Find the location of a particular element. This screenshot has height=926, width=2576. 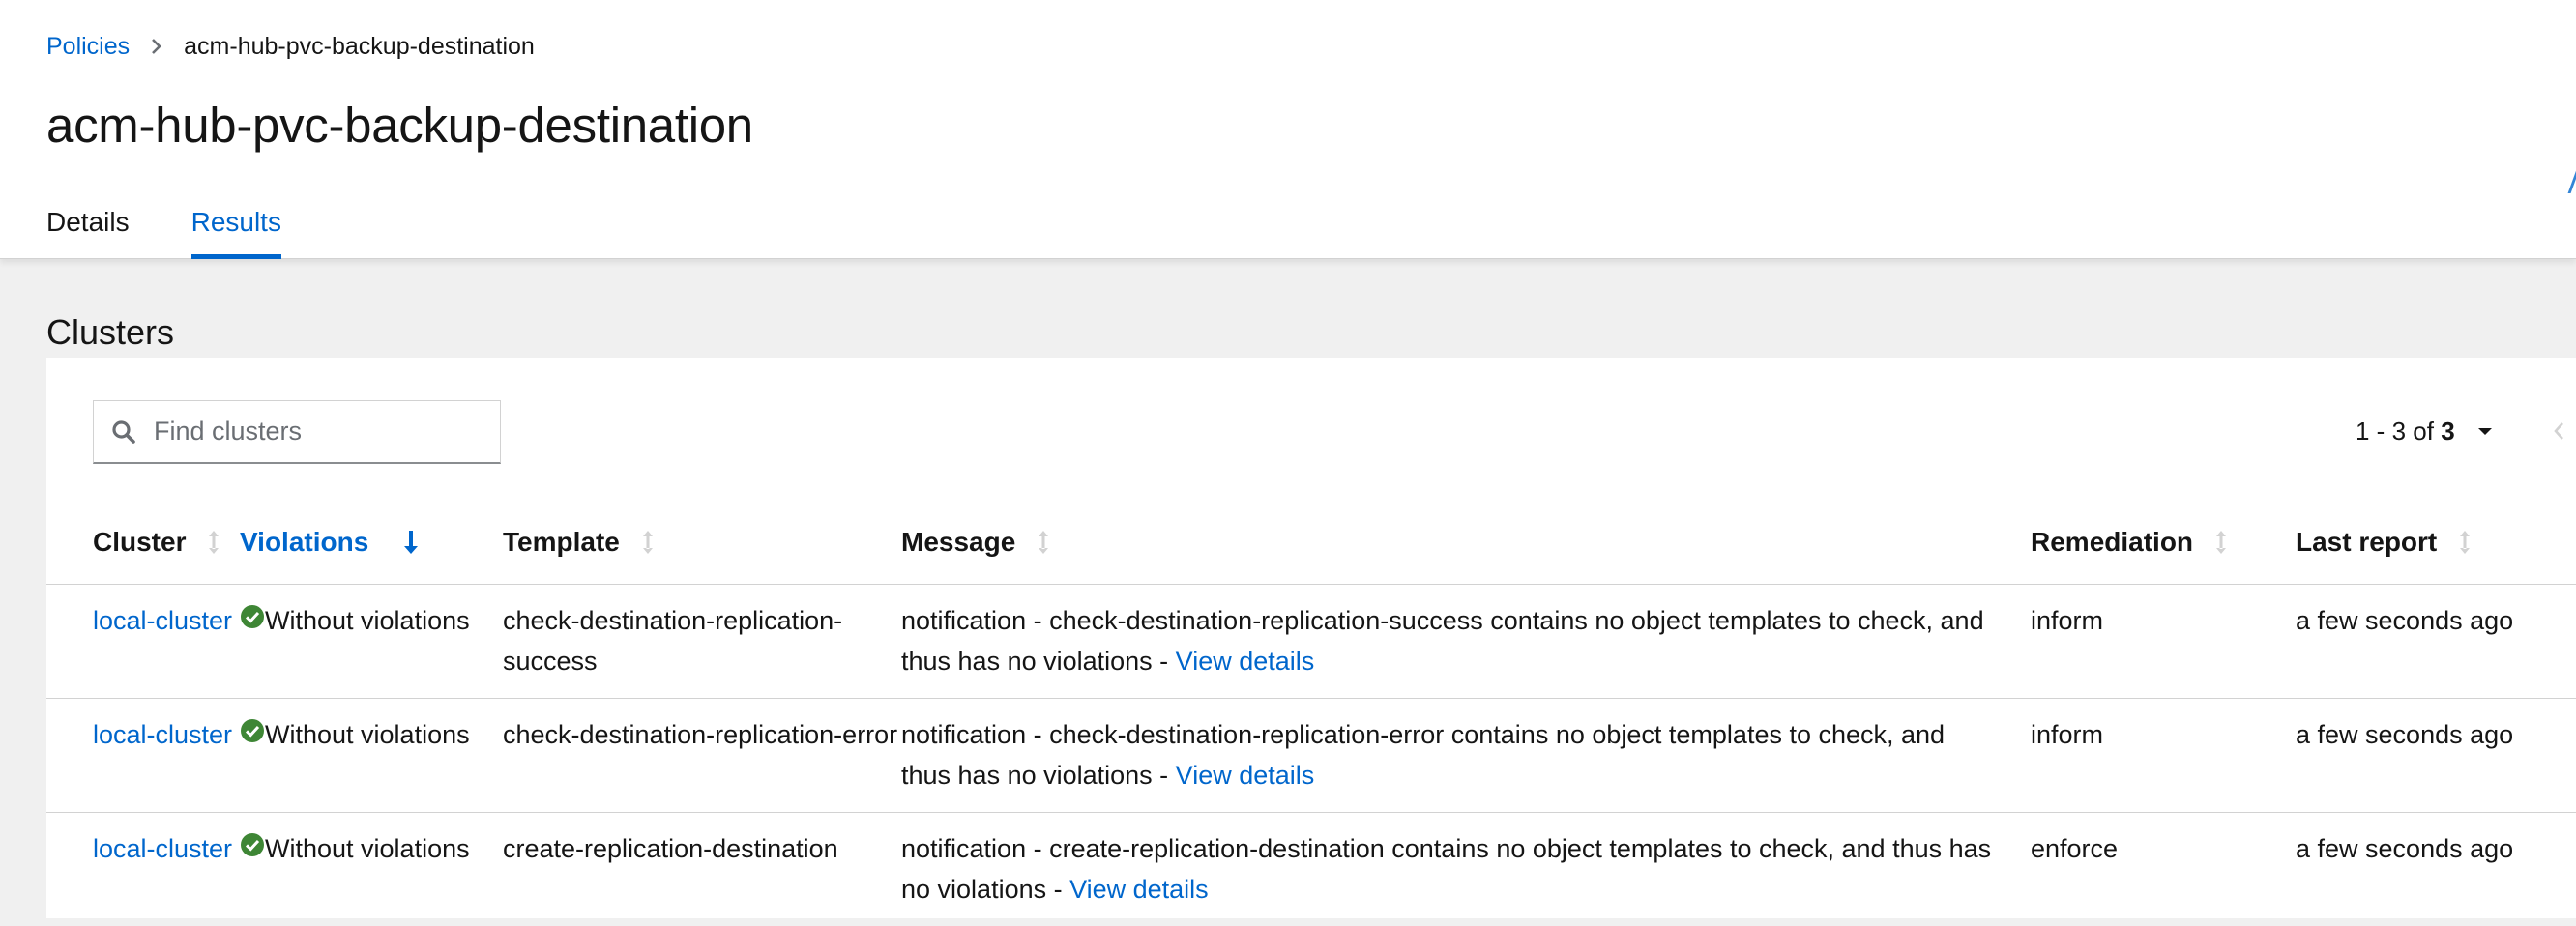

breadcrumb: Policies acm-hub-pvc-backup-destination is located at coordinates (290, 46).